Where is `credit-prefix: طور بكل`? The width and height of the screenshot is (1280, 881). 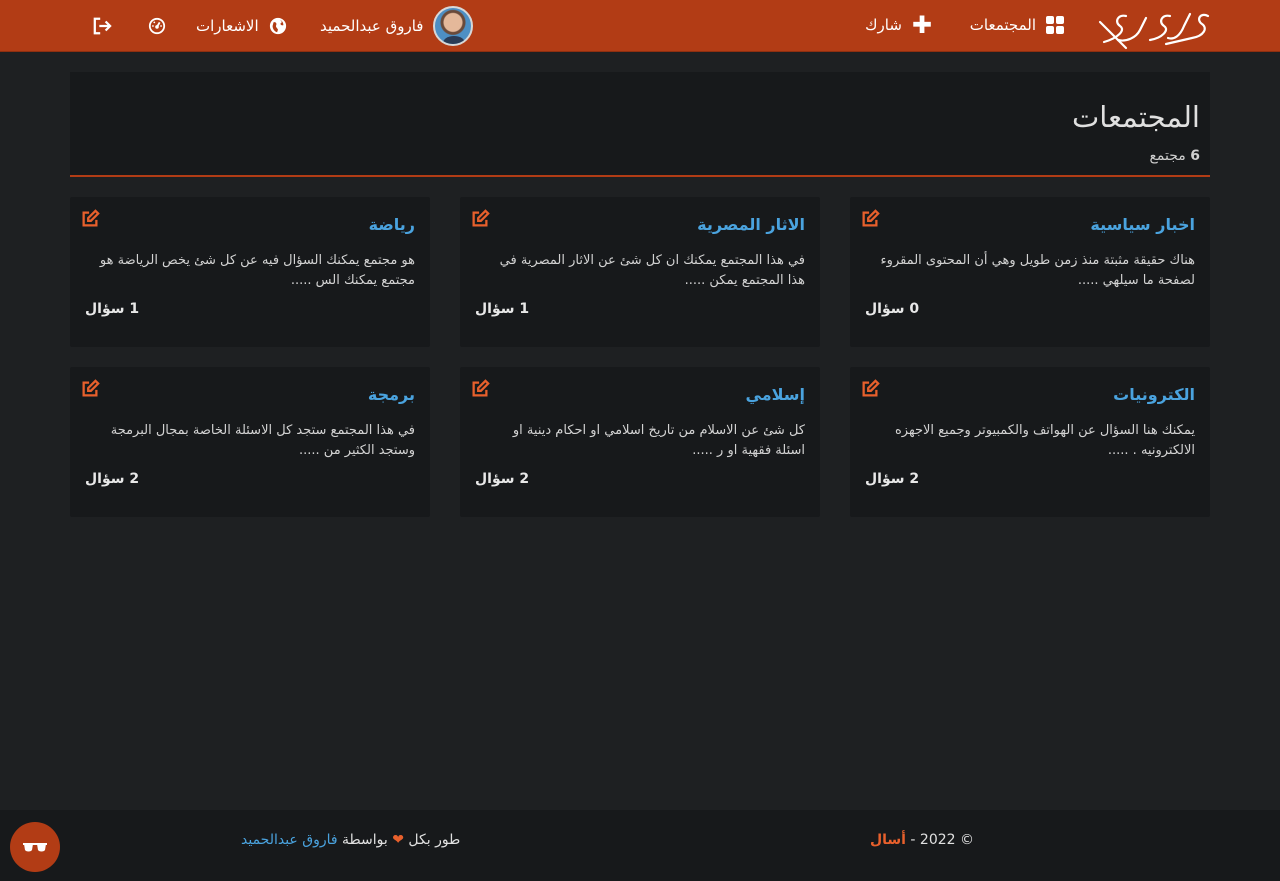 credit-prefix: طور بكل is located at coordinates (434, 840).